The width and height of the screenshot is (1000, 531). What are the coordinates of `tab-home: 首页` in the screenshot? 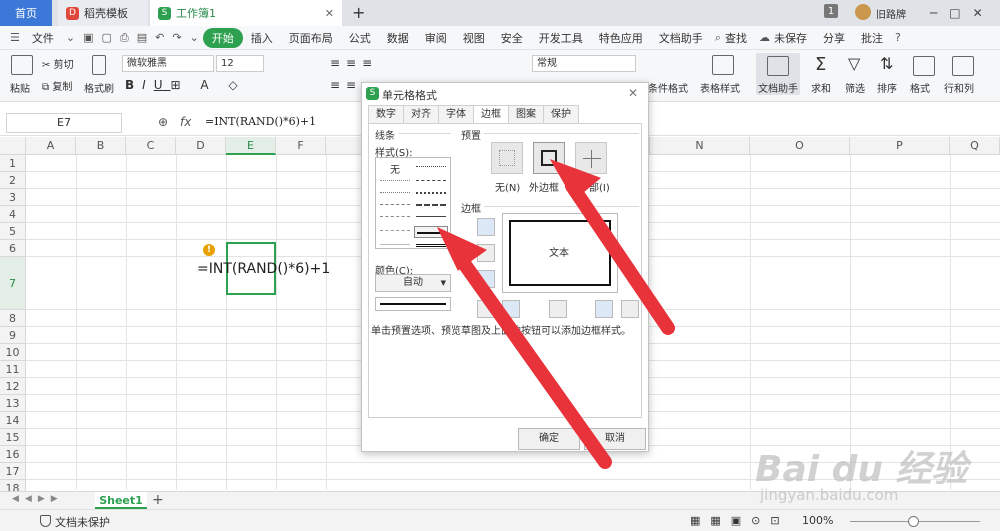 It's located at (26, 13).